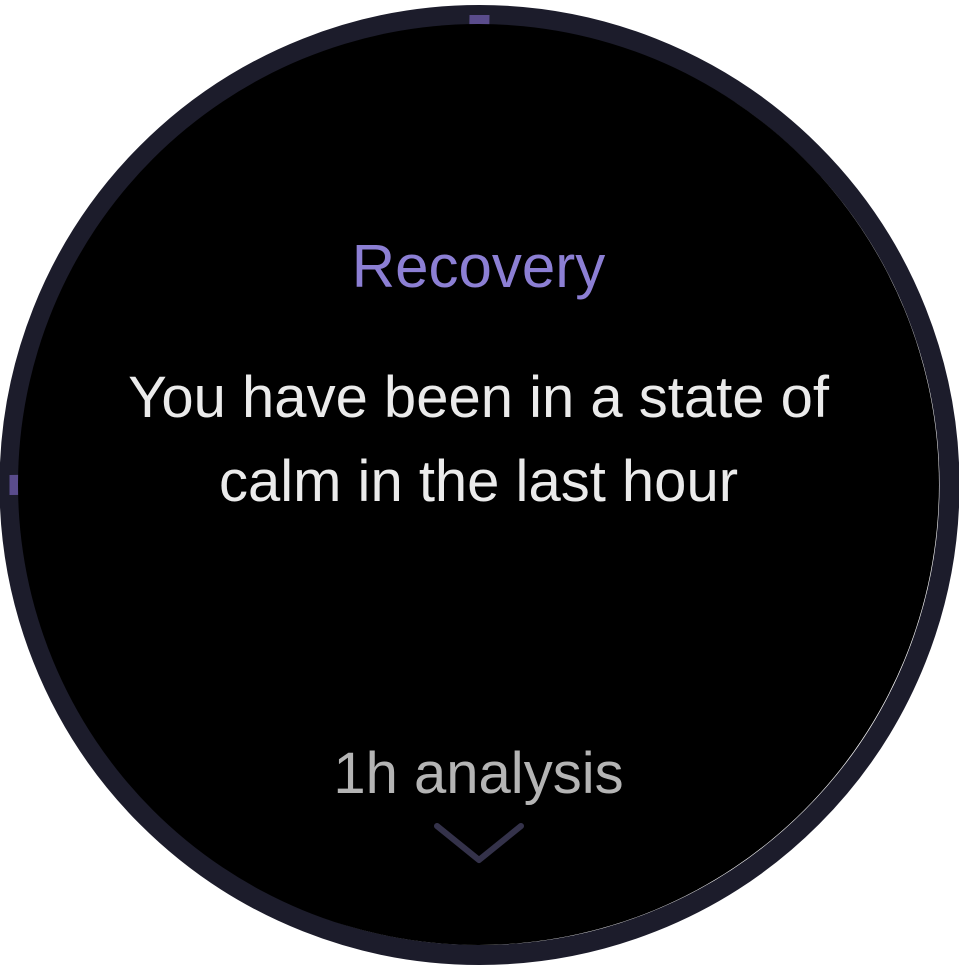 The image size is (959, 970). I want to click on chevron-down-icon, so click(479, 844).